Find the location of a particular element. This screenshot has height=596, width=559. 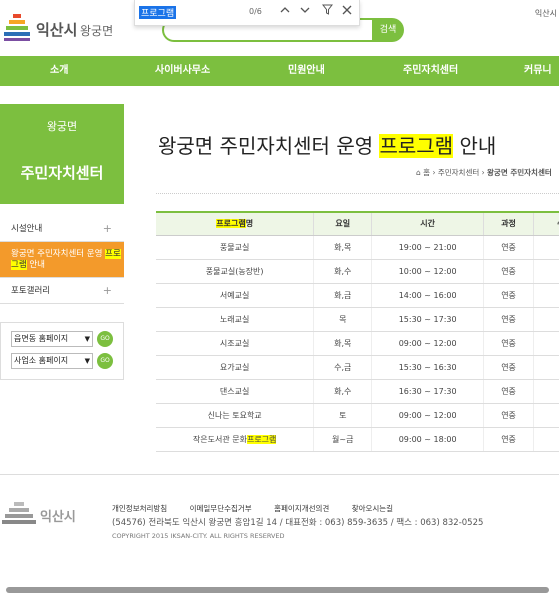

find-query-input: 프로그램 is located at coordinates (158, 12).